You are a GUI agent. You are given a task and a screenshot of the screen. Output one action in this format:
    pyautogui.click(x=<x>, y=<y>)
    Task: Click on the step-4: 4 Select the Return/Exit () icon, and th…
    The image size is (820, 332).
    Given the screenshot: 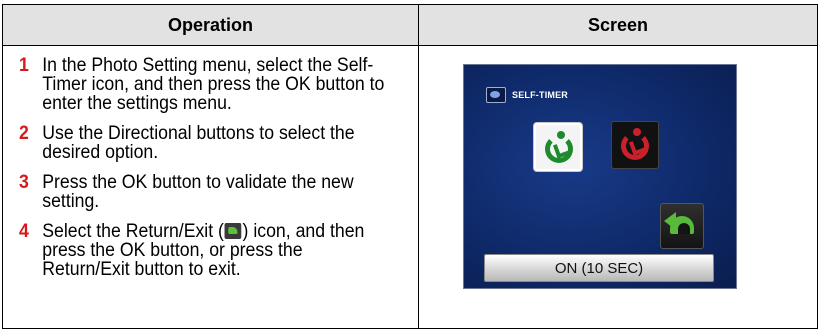 What is the action you would take?
    pyautogui.click(x=205, y=250)
    